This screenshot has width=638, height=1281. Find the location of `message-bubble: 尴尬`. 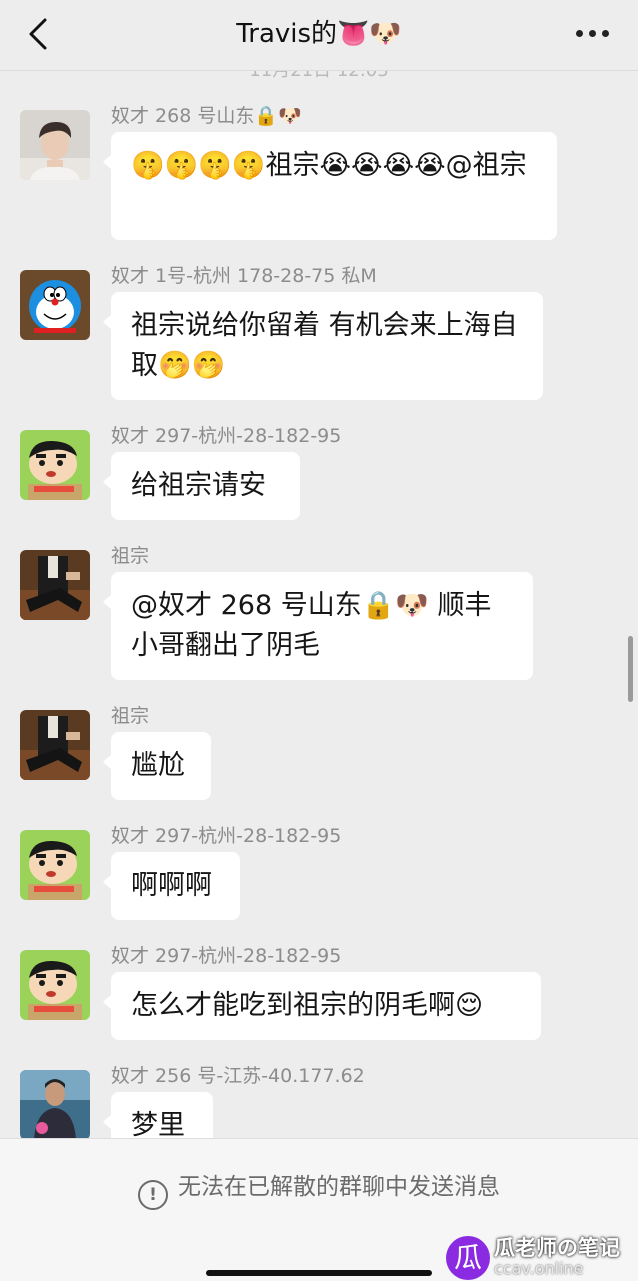

message-bubble: 尴尬 is located at coordinates (157, 766).